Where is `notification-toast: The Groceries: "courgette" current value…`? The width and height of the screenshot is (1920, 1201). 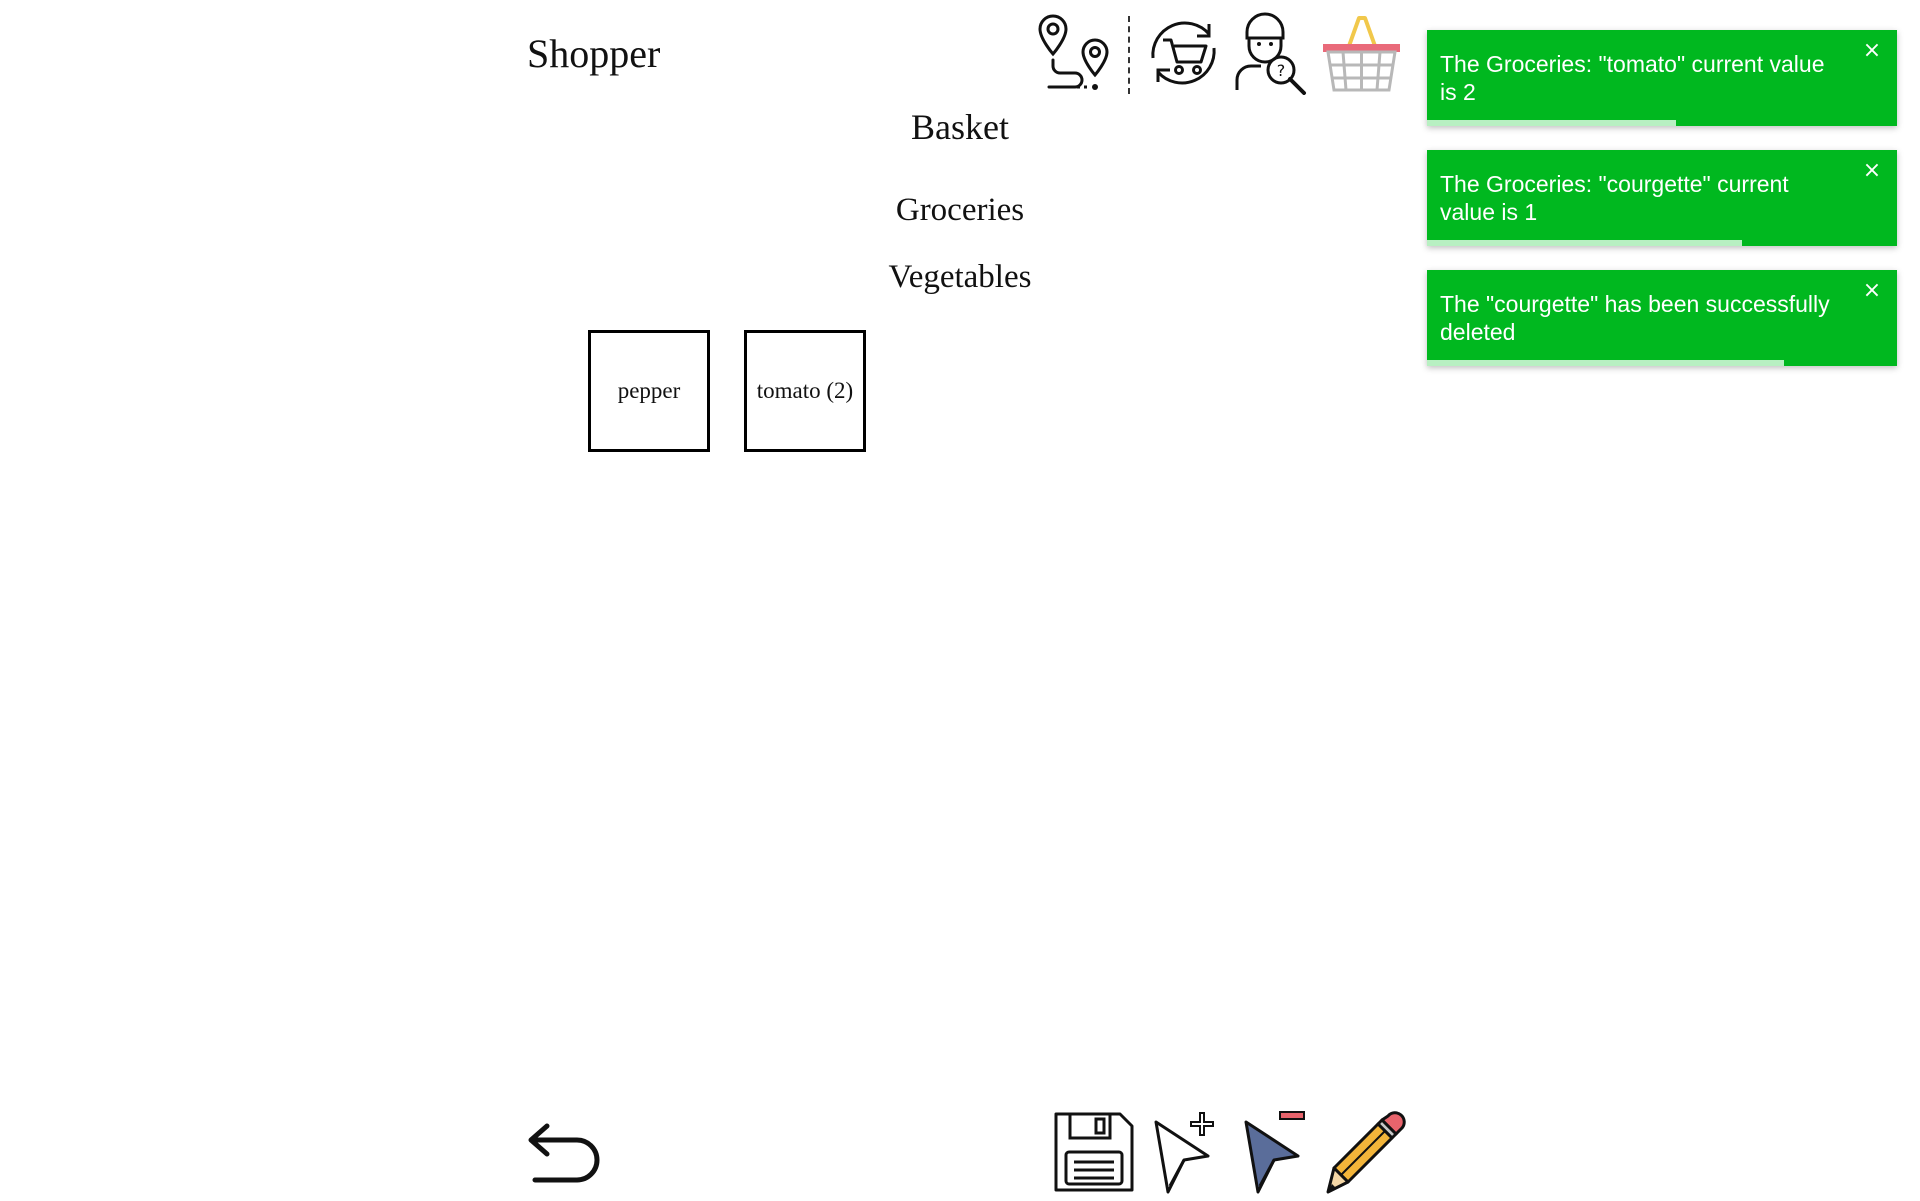
notification-toast: The Groceries: "courgette" current value… is located at coordinates (1662, 198).